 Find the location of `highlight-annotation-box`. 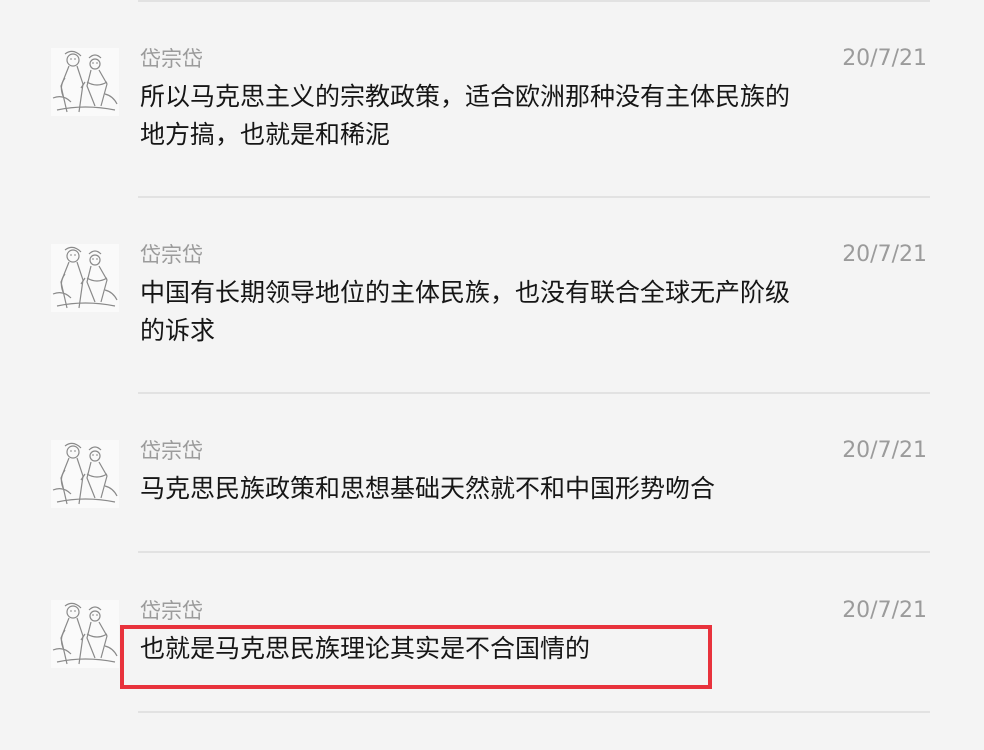

highlight-annotation-box is located at coordinates (416, 657).